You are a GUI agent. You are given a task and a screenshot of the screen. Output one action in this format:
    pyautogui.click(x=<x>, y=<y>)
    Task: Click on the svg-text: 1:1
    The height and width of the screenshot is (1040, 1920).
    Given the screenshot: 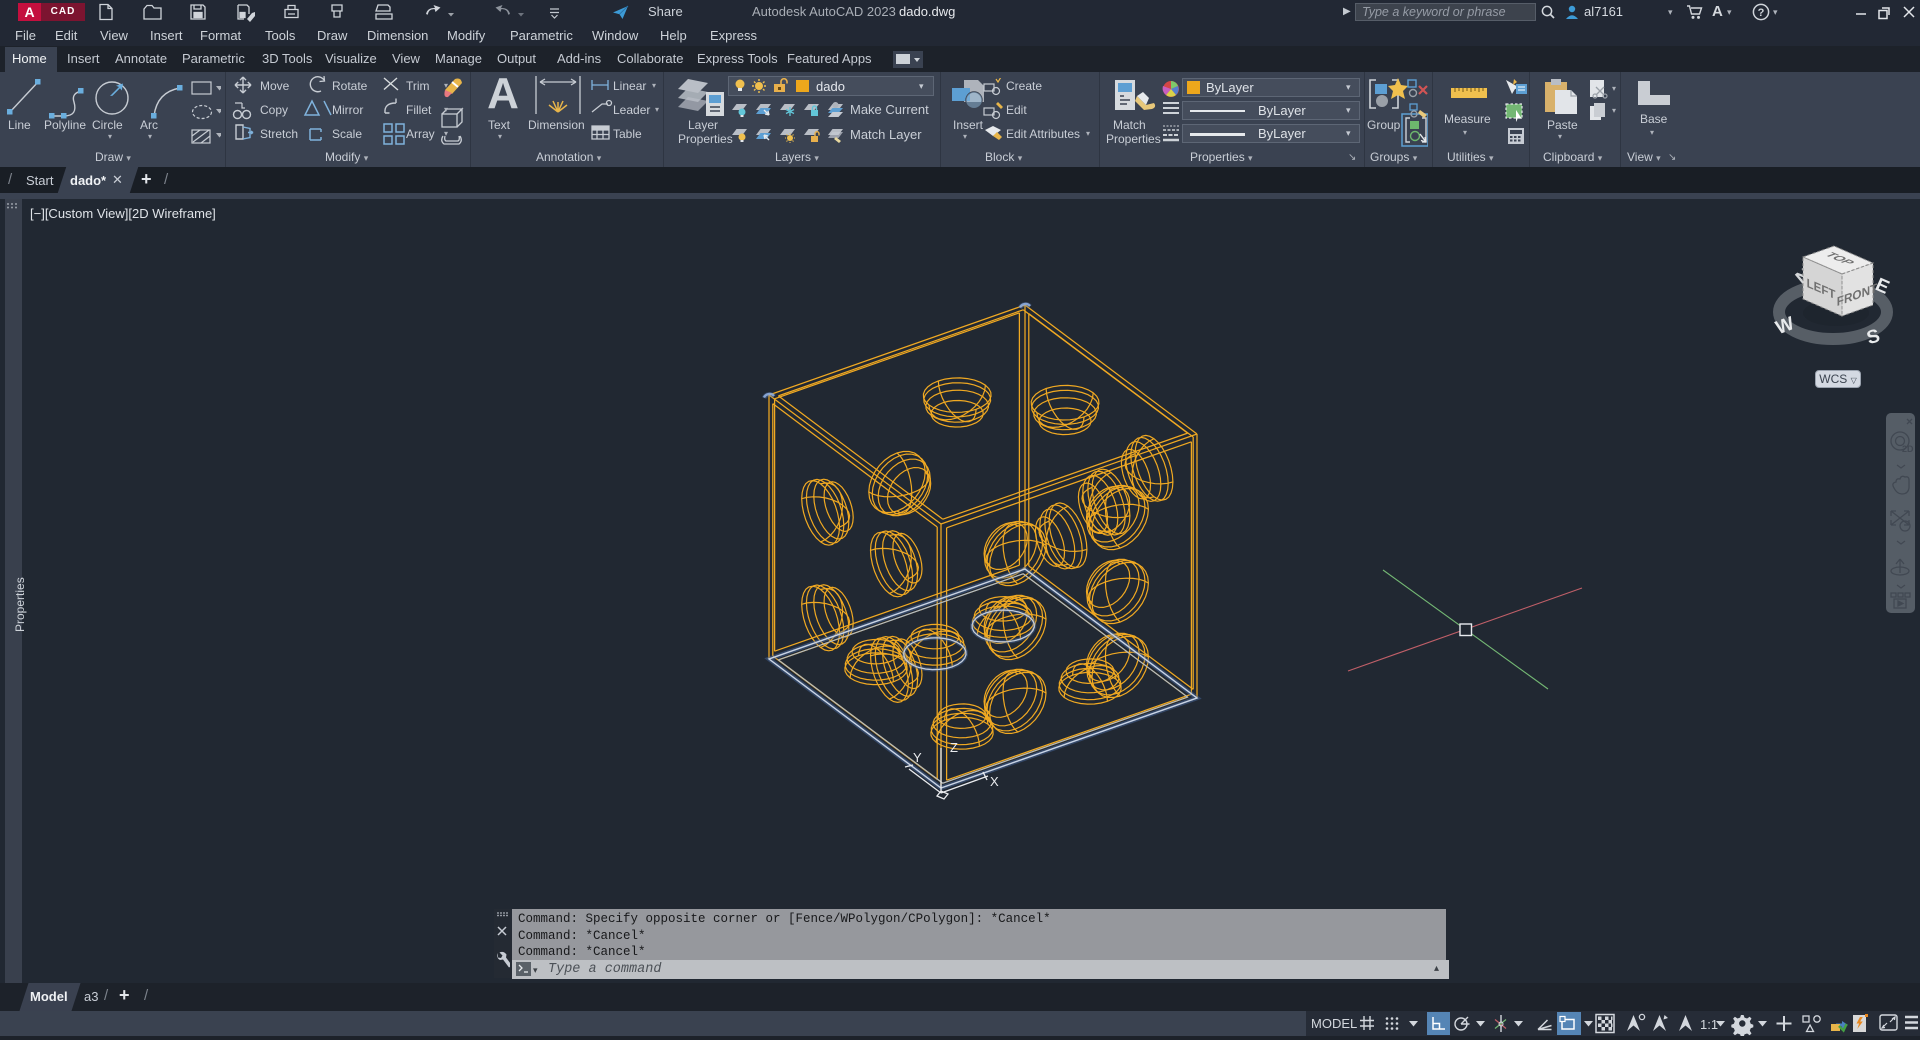 What is the action you would take?
    pyautogui.click(x=1709, y=1024)
    